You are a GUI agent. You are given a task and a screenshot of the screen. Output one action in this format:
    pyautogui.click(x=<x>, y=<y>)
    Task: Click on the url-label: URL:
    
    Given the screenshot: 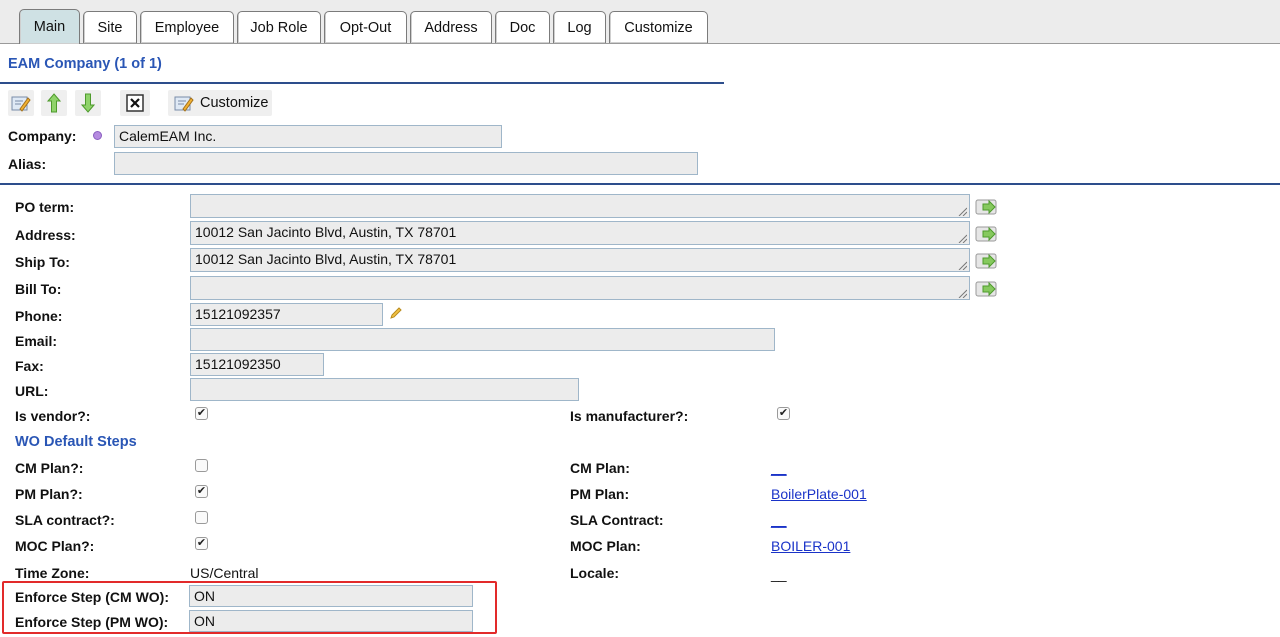 What is the action you would take?
    pyautogui.click(x=32, y=391)
    